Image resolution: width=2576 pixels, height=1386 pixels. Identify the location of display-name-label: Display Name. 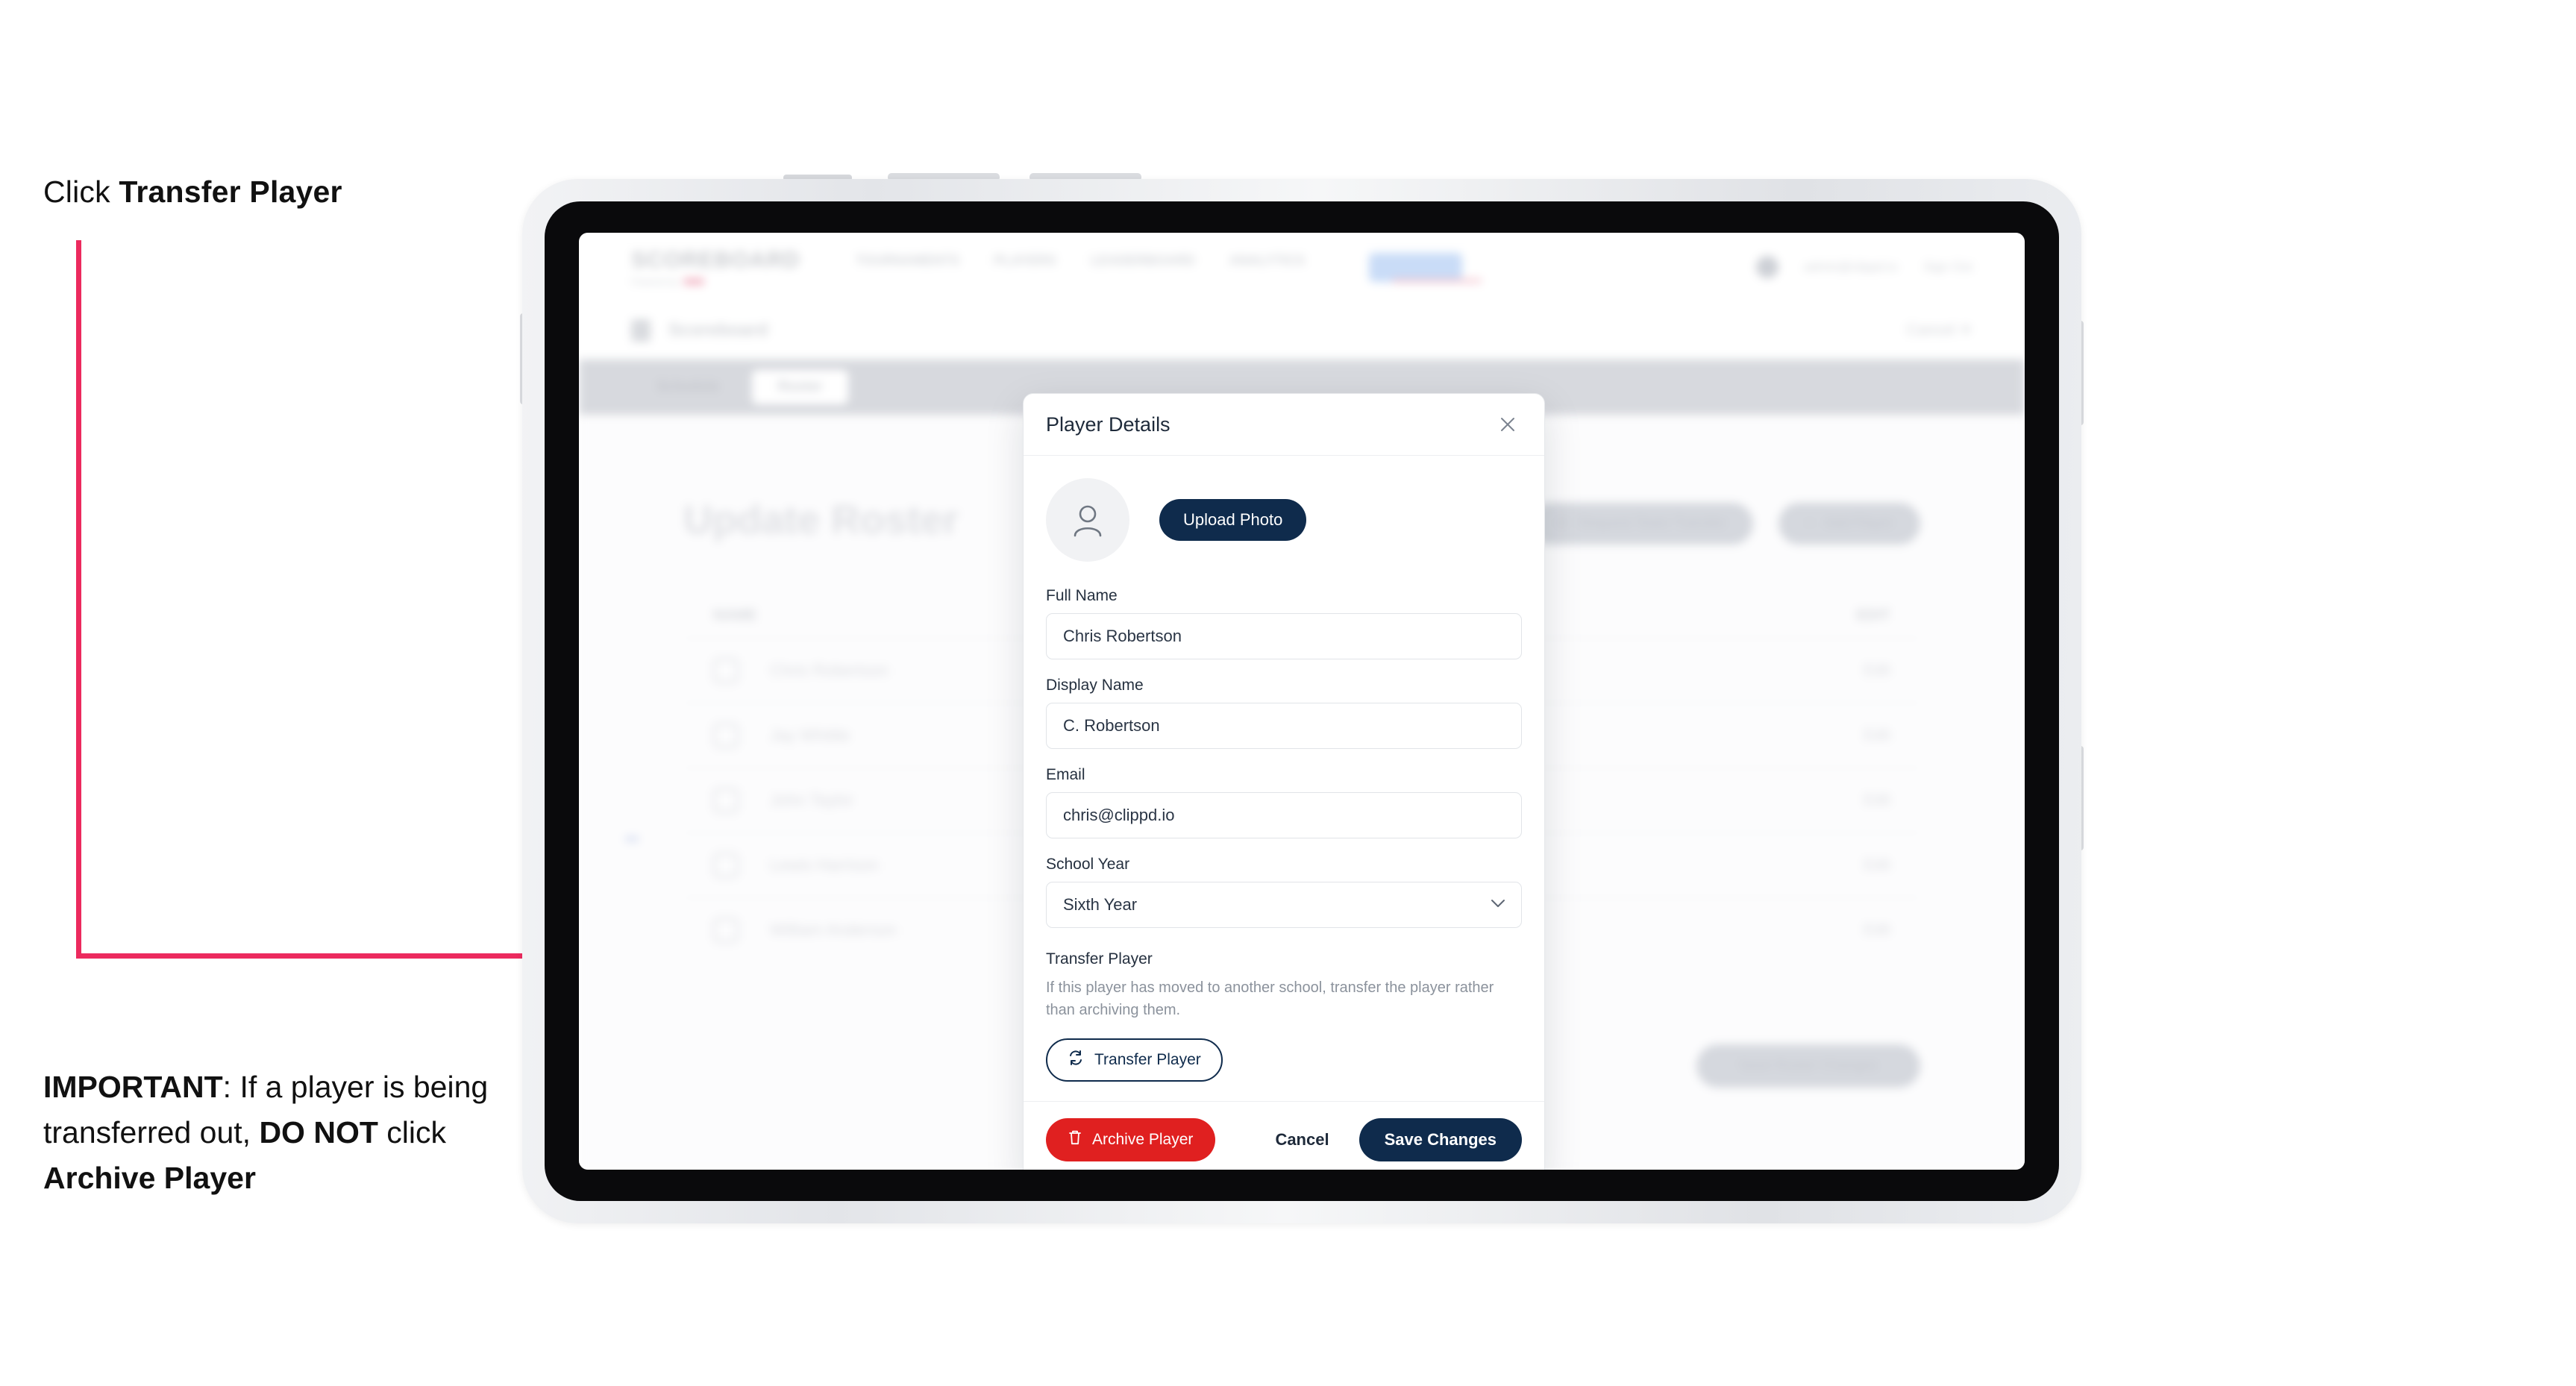
(1095, 685).